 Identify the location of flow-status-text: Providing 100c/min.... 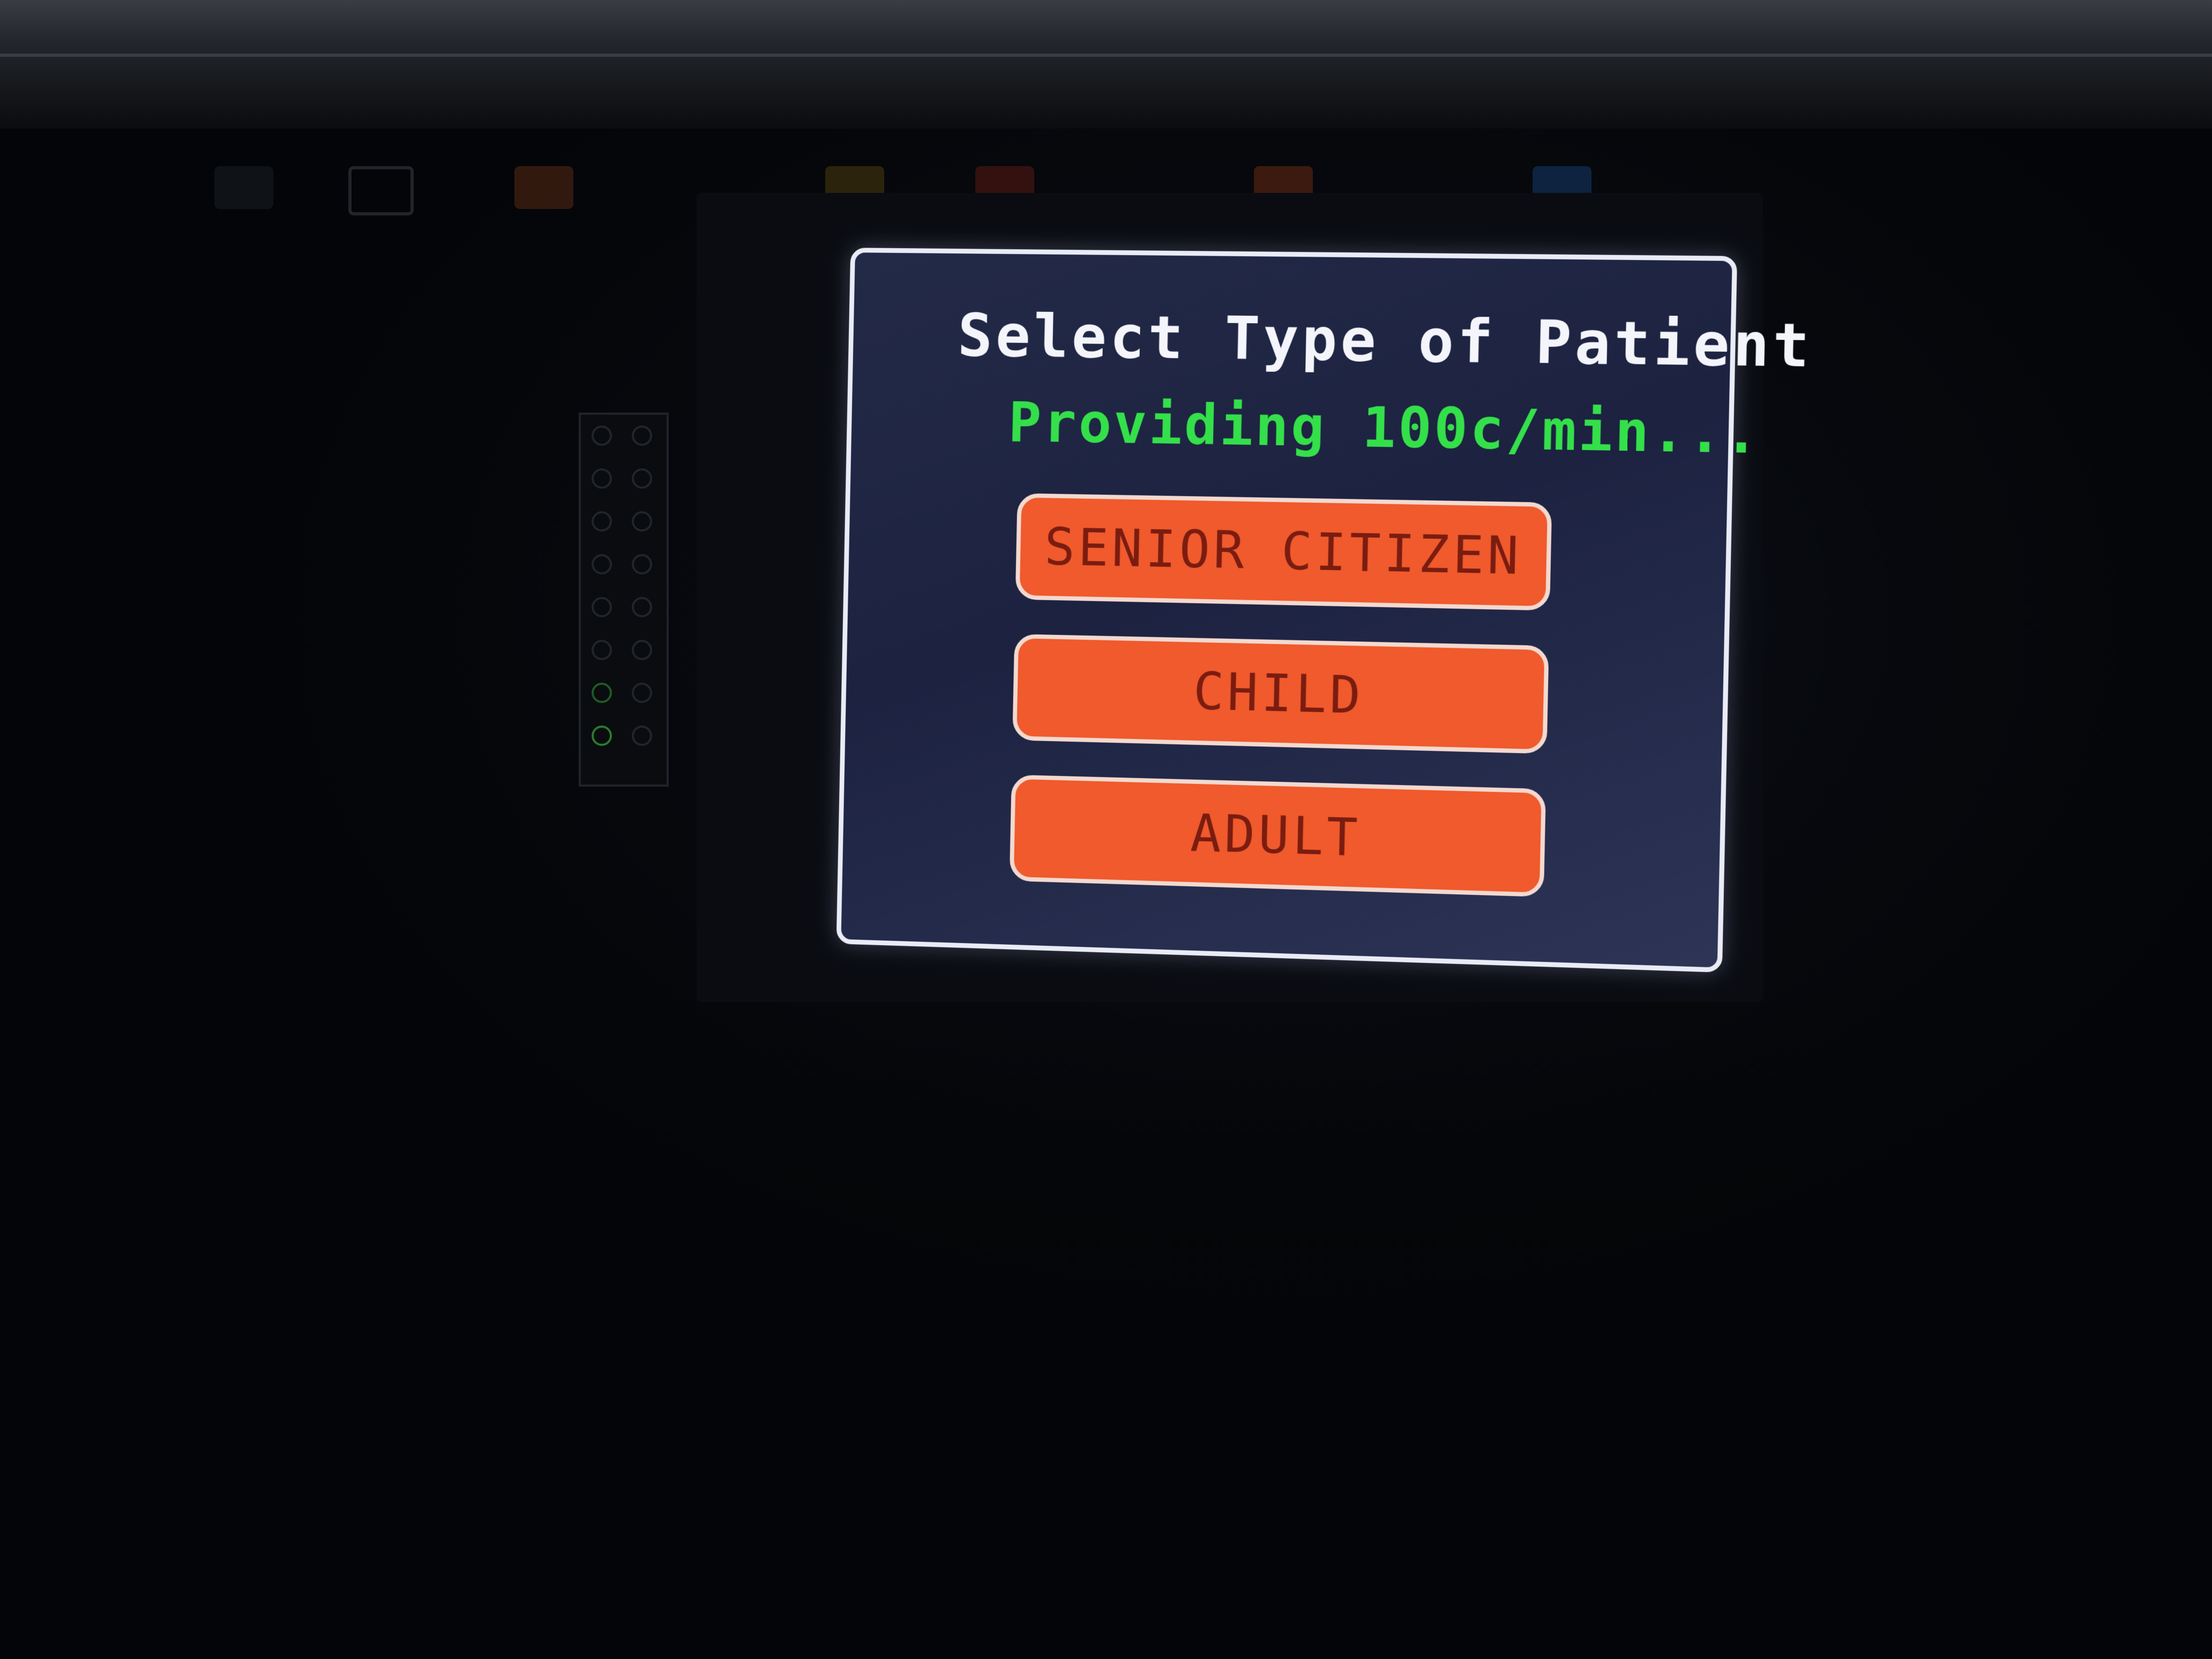
(1384, 428).